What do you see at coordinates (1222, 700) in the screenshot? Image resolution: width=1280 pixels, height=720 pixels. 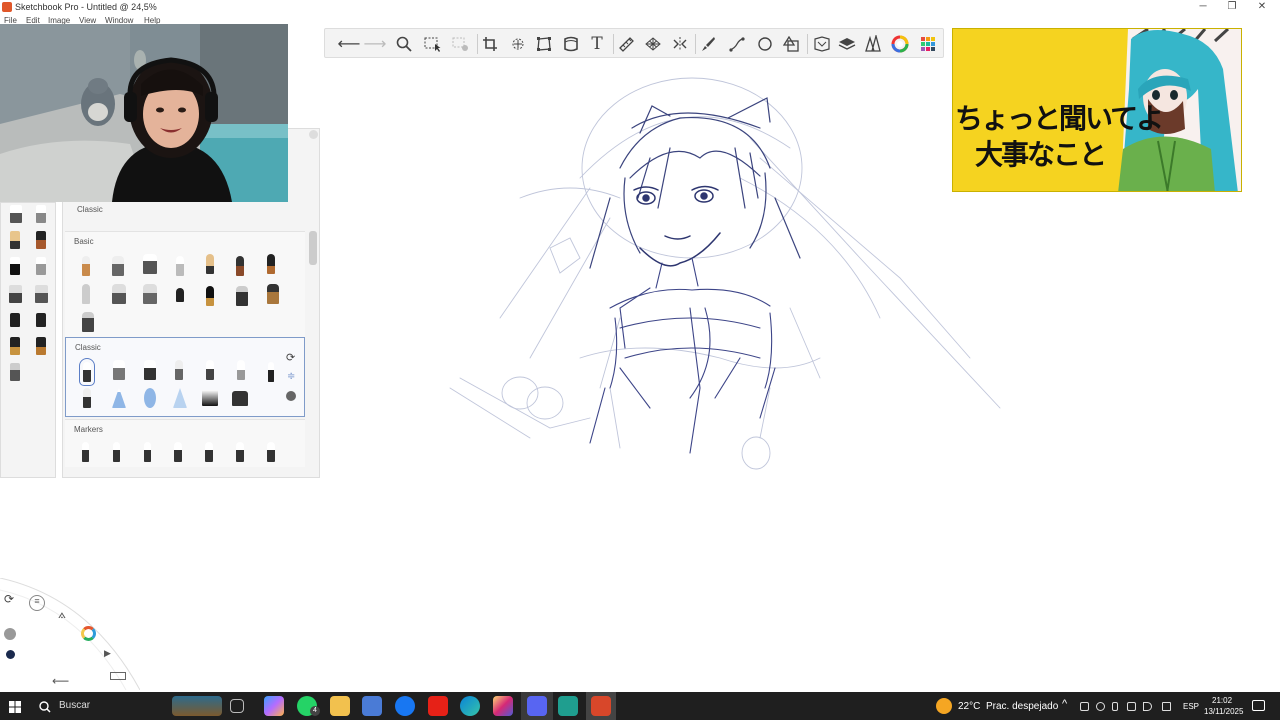 I see `clock-time: 21:02` at bounding box center [1222, 700].